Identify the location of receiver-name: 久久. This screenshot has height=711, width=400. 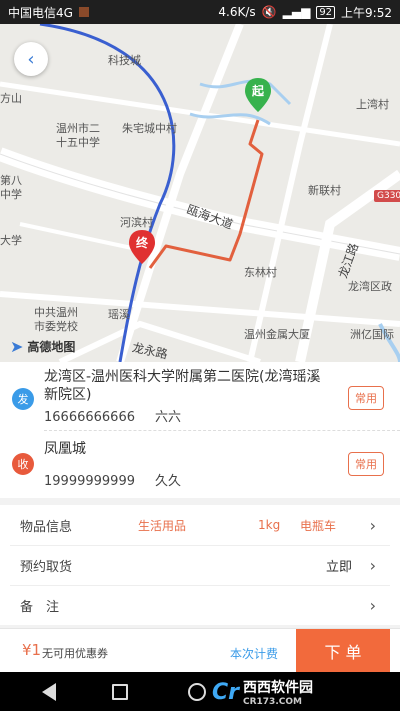
(167, 481).